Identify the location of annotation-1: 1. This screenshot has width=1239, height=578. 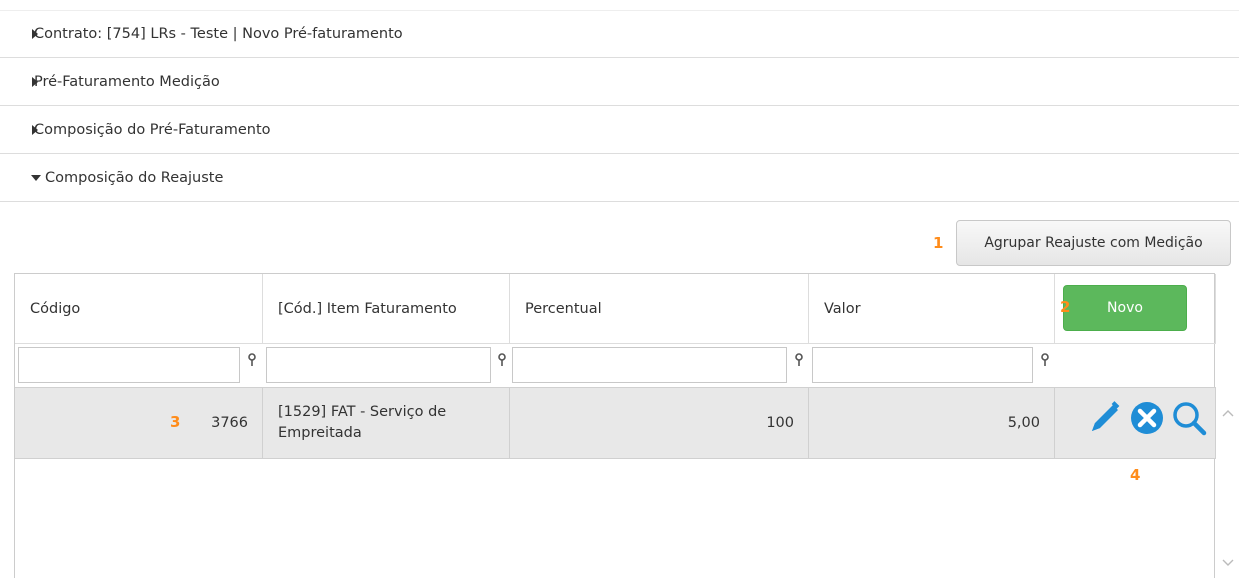
(938, 243).